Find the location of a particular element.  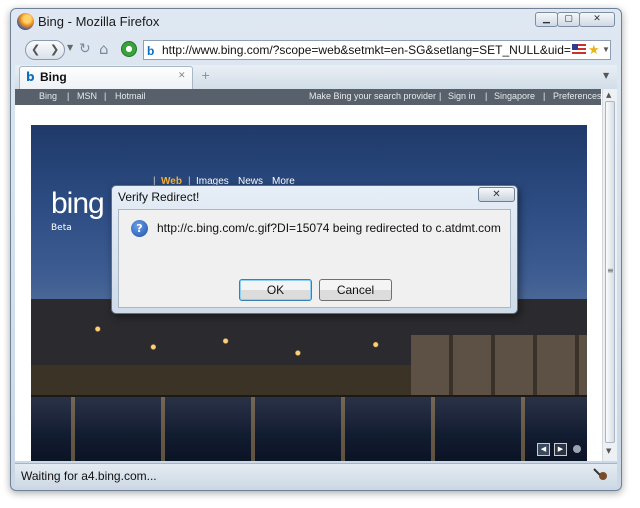

addon-icon is located at coordinates (129, 49).